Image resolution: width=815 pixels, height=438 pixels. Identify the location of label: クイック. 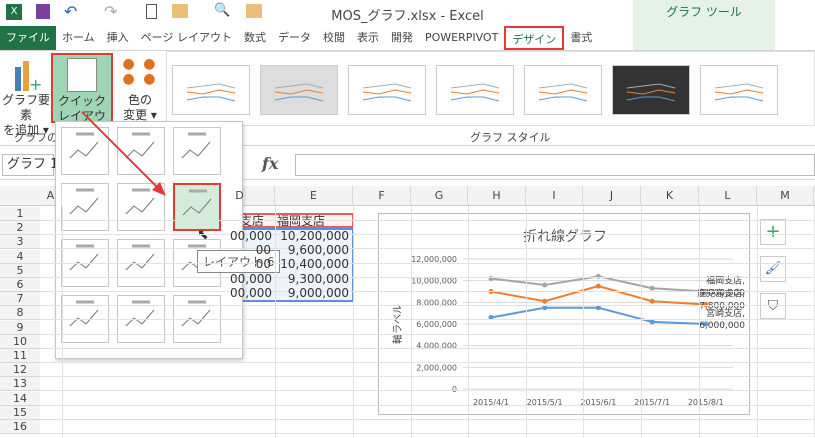
(81, 101).